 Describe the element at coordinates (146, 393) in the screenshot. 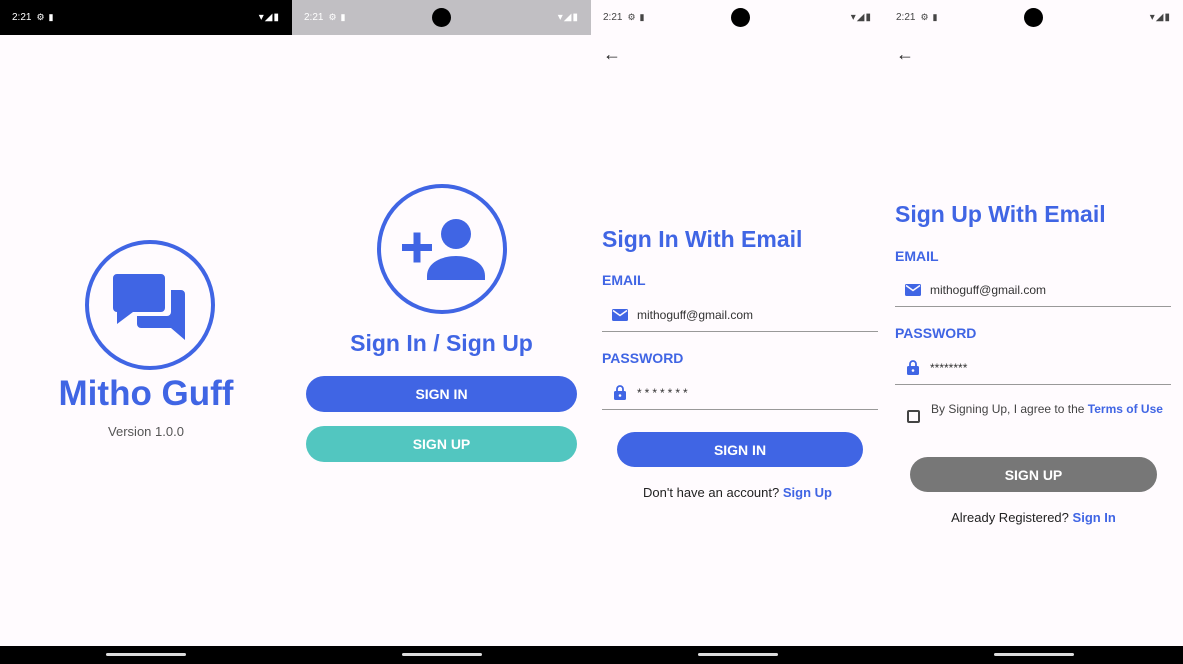

I see `app-name: Mitho Guff` at that location.